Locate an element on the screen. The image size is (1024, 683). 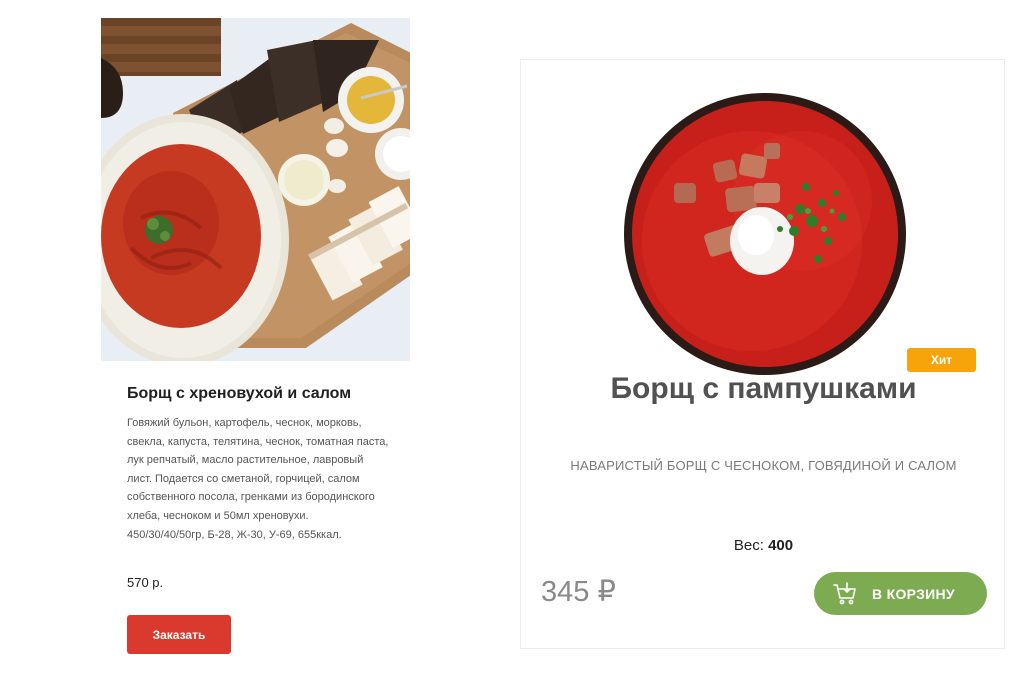
product-title: Борщ с хреновухой и салом is located at coordinates (239, 394).